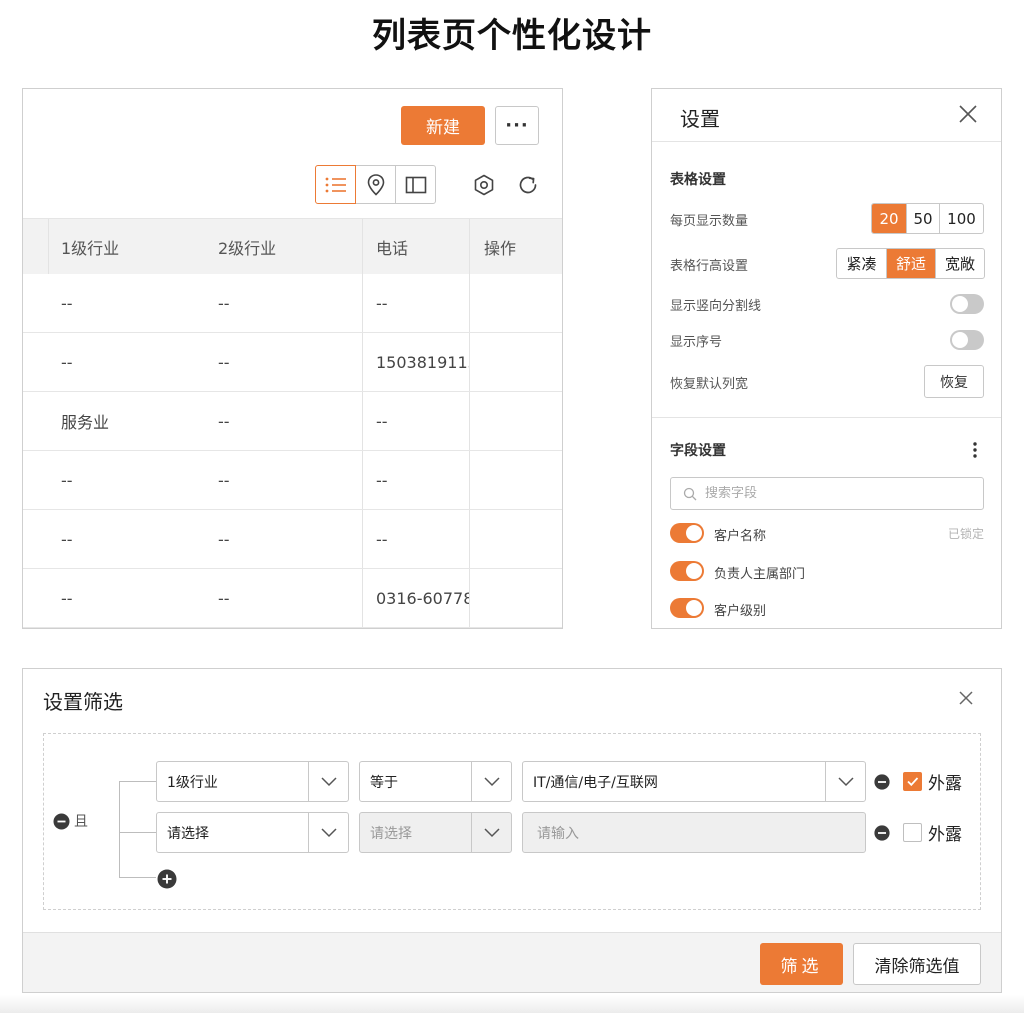 The image size is (1024, 1013). What do you see at coordinates (252, 781) in the screenshot?
I see `condition-field-select: 1级行业` at bounding box center [252, 781].